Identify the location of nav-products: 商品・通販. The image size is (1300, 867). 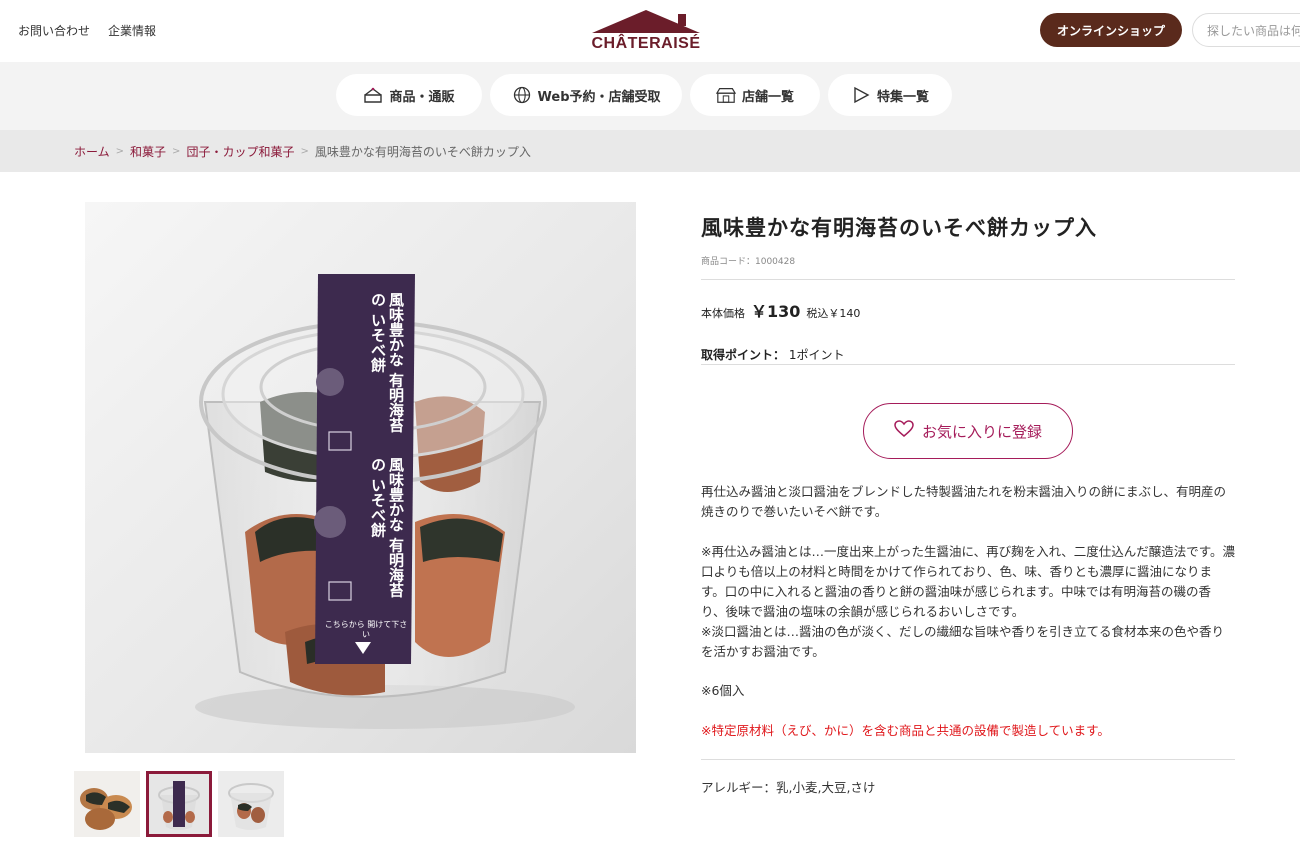
(409, 95).